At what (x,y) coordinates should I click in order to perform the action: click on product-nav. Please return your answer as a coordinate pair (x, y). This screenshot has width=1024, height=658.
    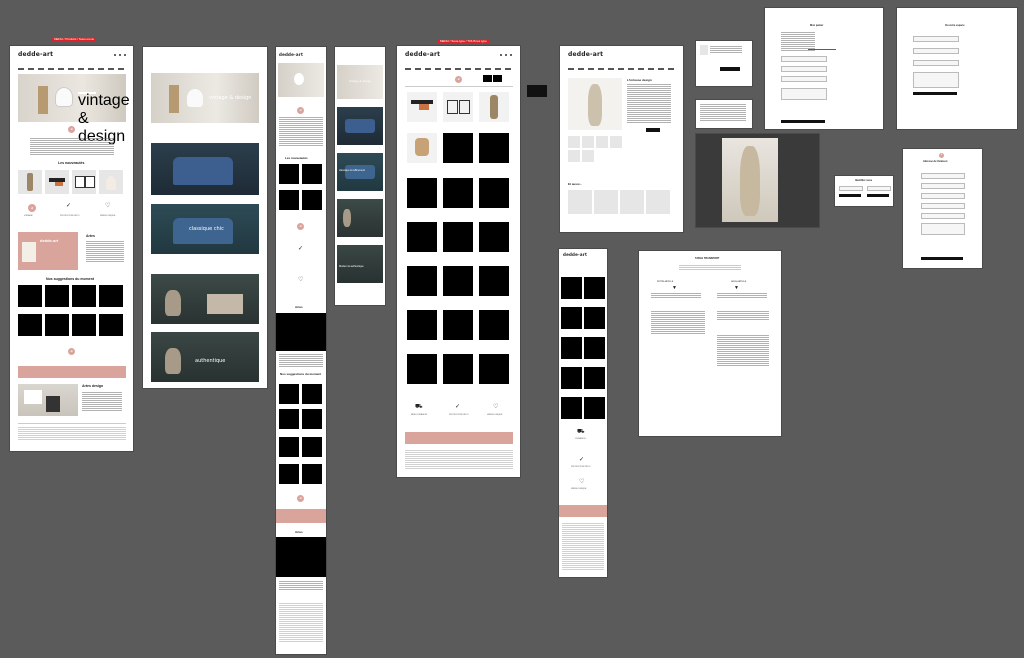
    Looking at the image, I should click on (622, 69).